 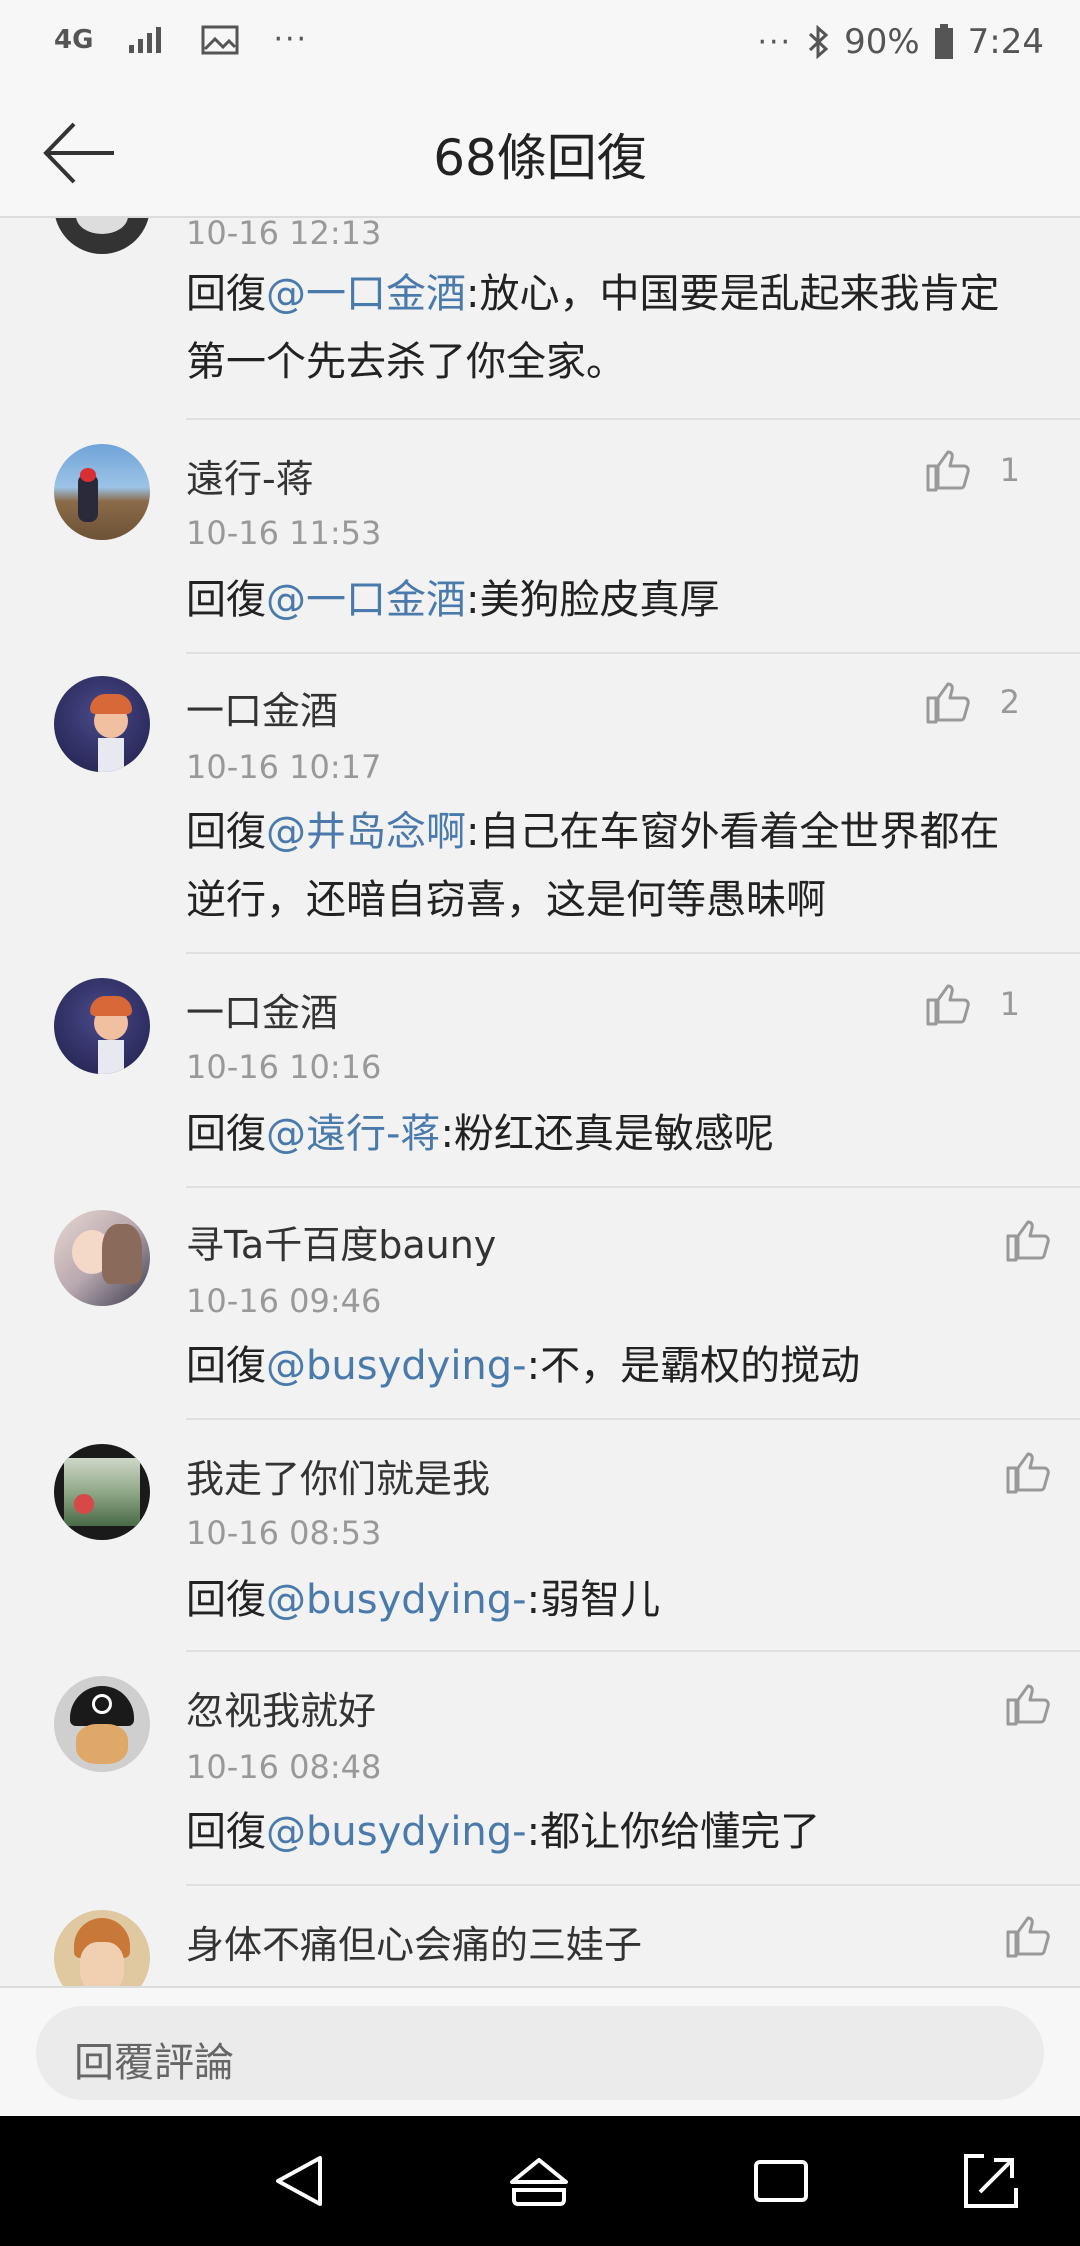 I want to click on nav-home-button, so click(x=539, y=2181).